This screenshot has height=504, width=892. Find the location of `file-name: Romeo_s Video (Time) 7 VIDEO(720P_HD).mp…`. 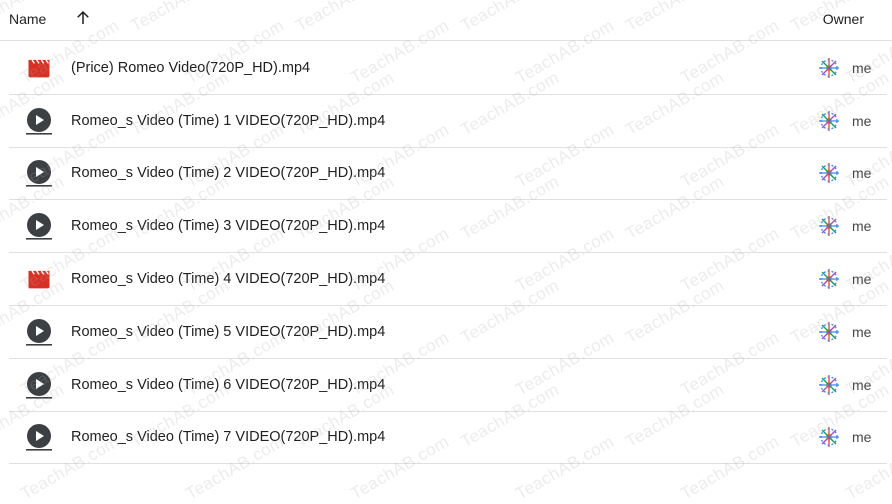

file-name: Romeo_s Video (Time) 7 VIDEO(720P_HD).mp… is located at coordinates (228, 437).